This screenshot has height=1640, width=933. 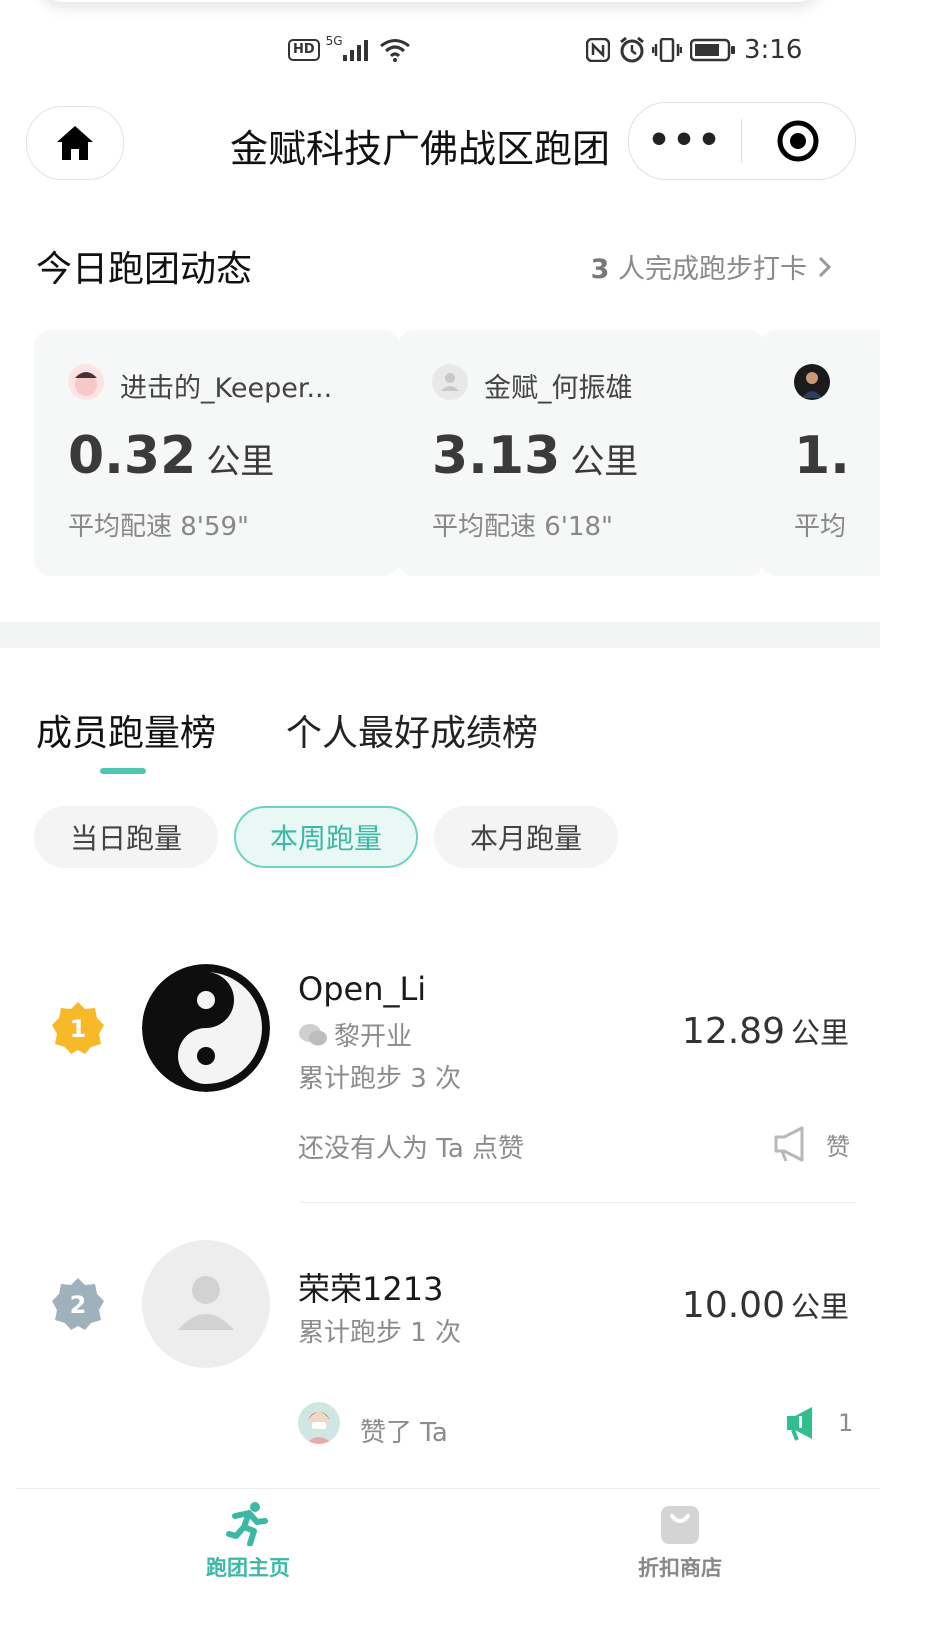 What do you see at coordinates (380, 1333) in the screenshot?
I see `run-count: 累计跑步 1 次` at bounding box center [380, 1333].